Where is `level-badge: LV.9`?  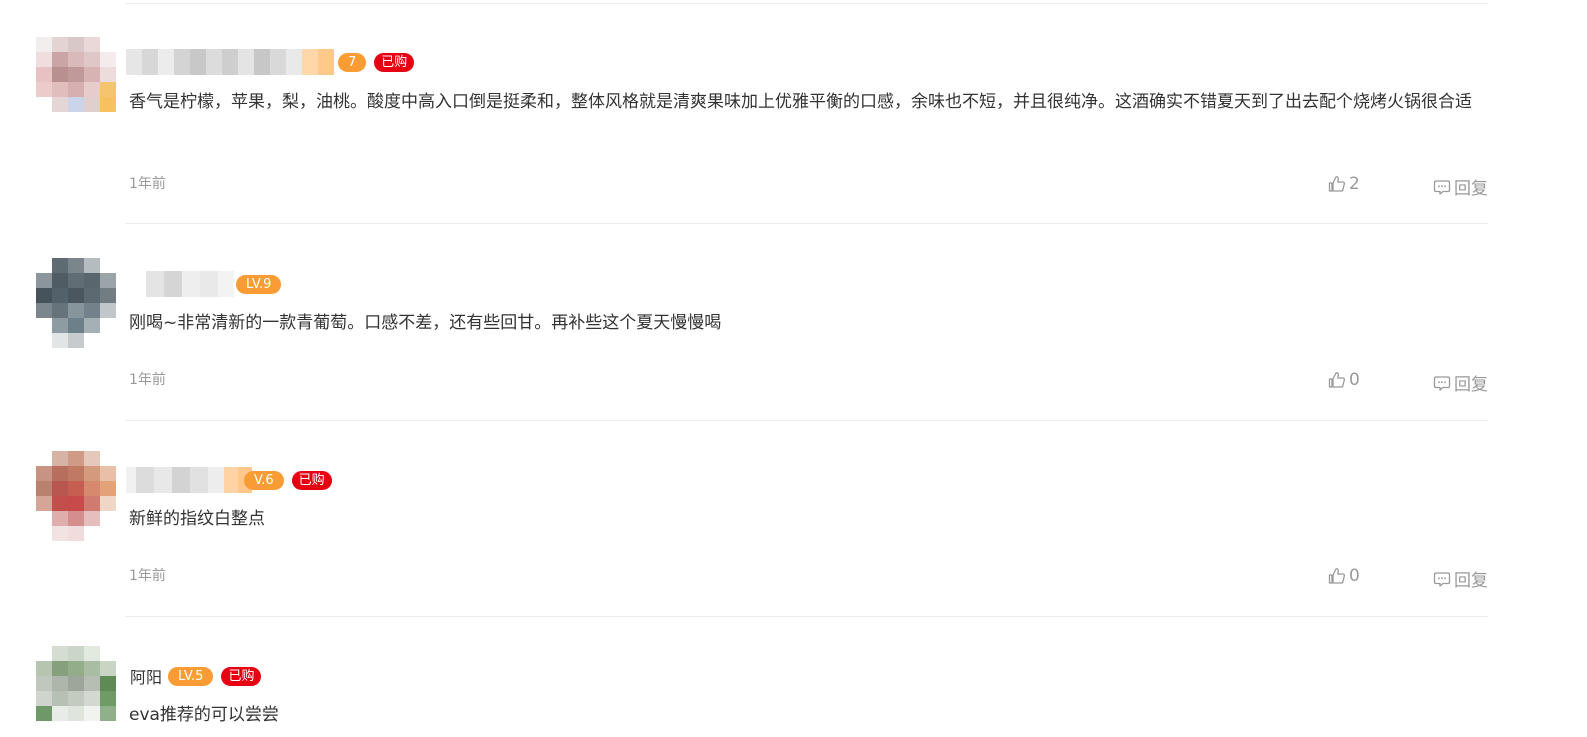 level-badge: LV.9 is located at coordinates (259, 284).